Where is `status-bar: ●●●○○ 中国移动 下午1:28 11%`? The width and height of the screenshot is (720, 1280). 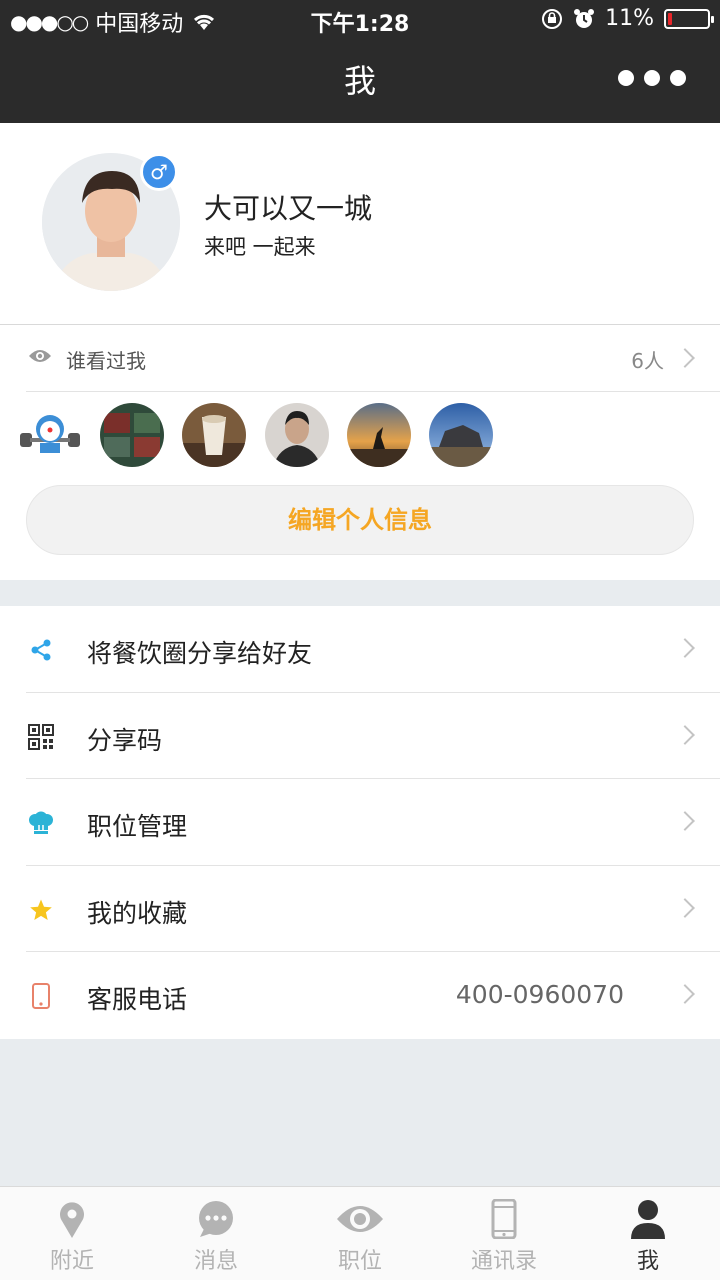
status-bar: ●●●○○ 中国移动 下午1:28 11% is located at coordinates (360, 20).